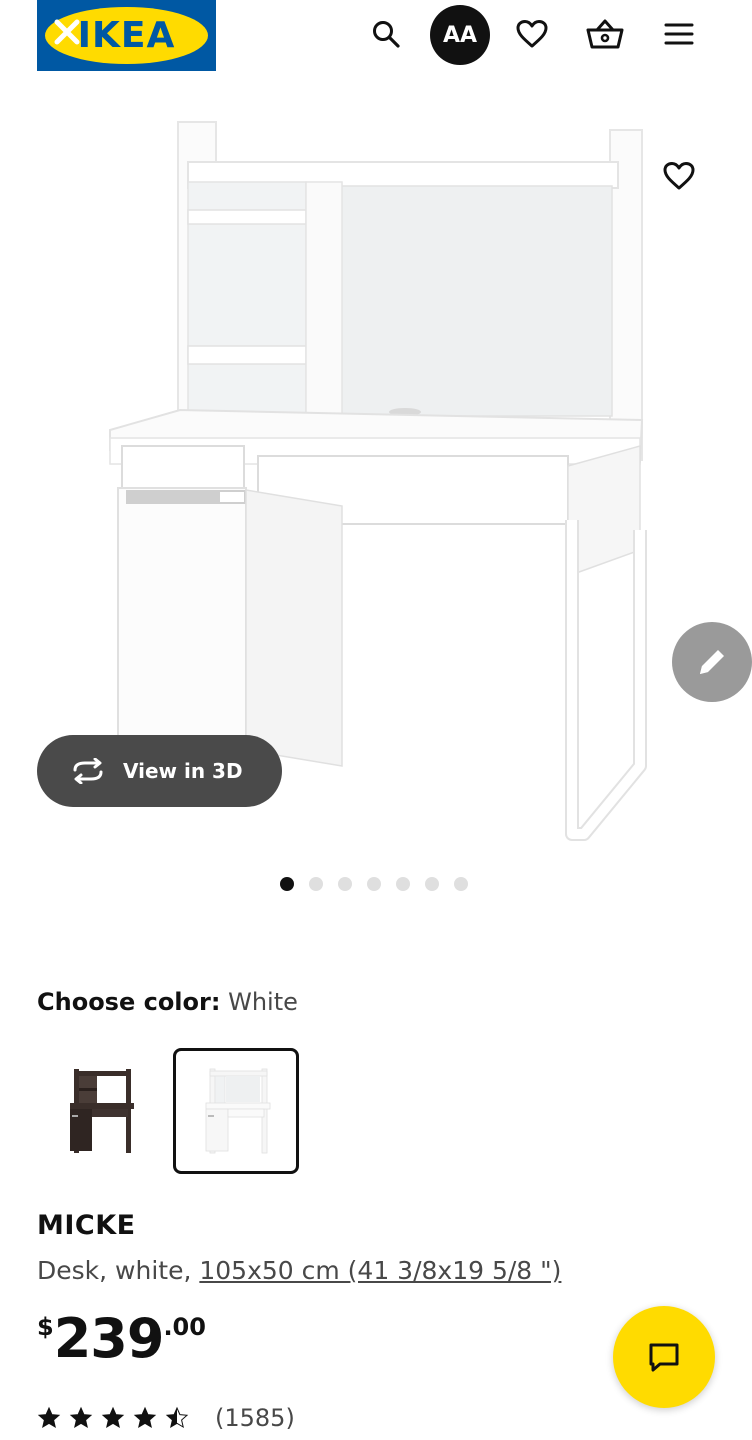 The height and width of the screenshot is (1440, 752). Describe the element at coordinates (126, 35) in the screenshot. I see `ikea-logo: IKEA` at that location.